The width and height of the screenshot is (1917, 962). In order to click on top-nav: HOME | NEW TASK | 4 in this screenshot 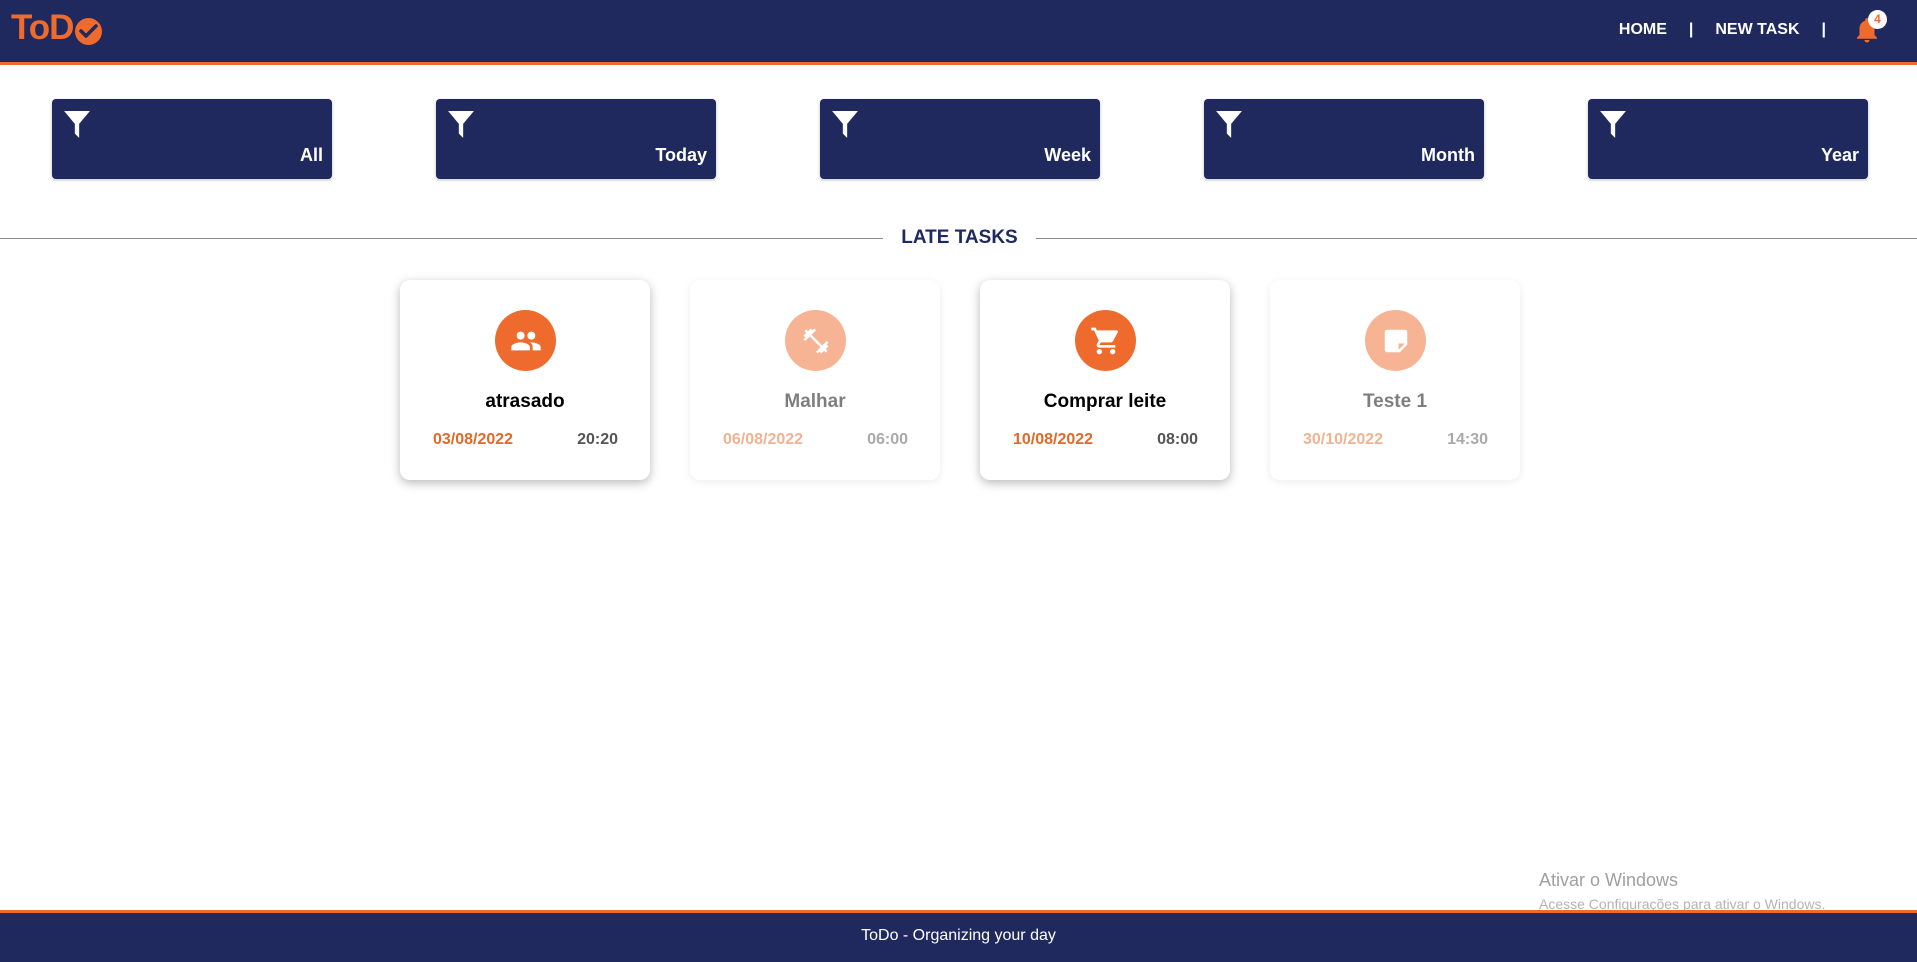, I will do `click(1768, 30)`.